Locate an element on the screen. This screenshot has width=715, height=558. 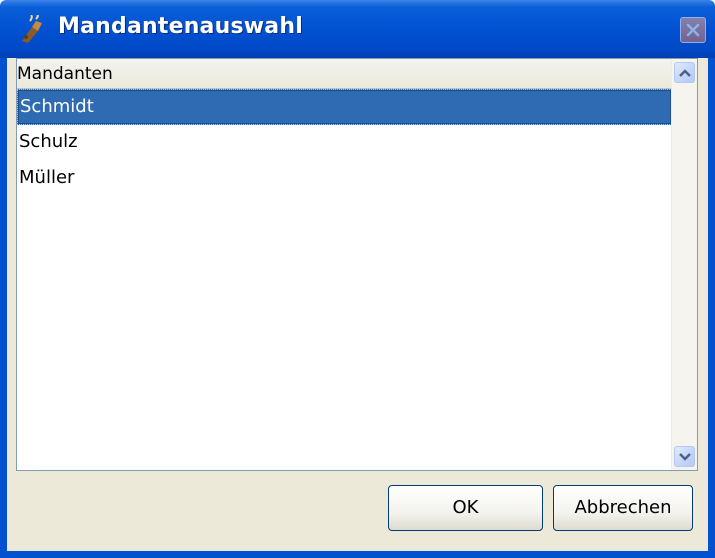
table-row-schulz: Schulz is located at coordinates (344, 143).